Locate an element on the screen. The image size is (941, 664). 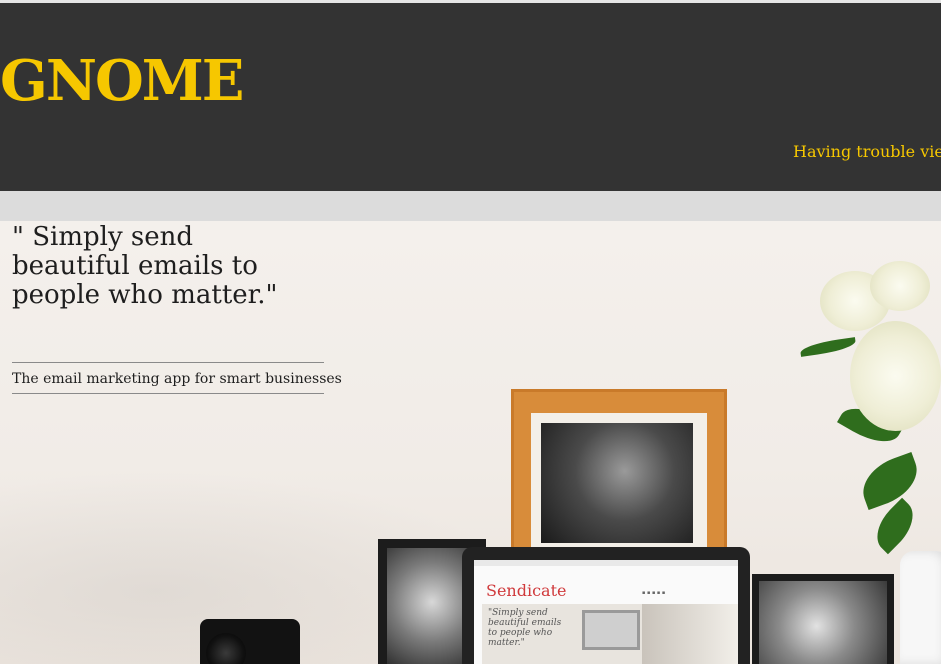
frame-mat is located at coordinates (619, 483).